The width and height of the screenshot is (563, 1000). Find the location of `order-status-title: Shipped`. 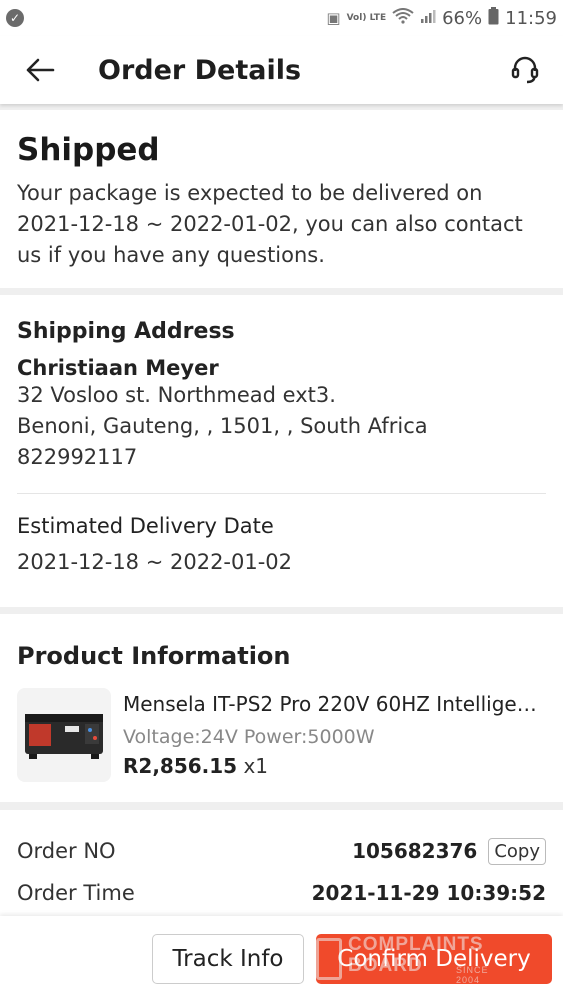

order-status-title: Shipped is located at coordinates (88, 150).